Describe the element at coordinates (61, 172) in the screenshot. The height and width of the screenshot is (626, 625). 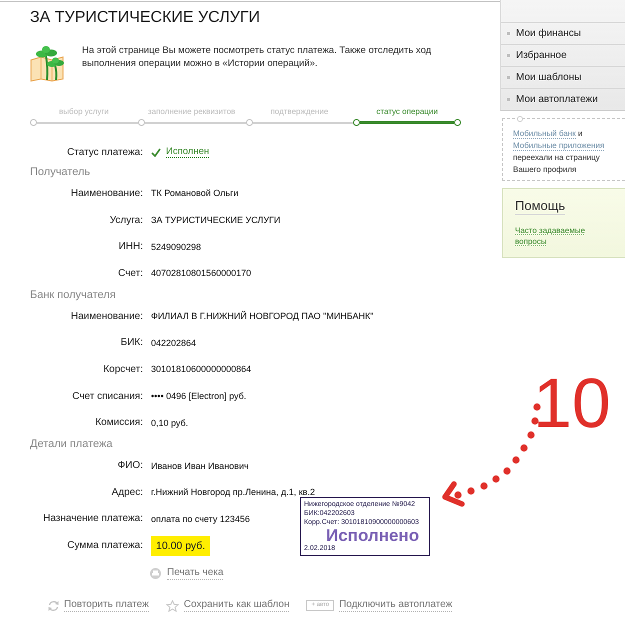
I see `section-title: Получатель` at that location.